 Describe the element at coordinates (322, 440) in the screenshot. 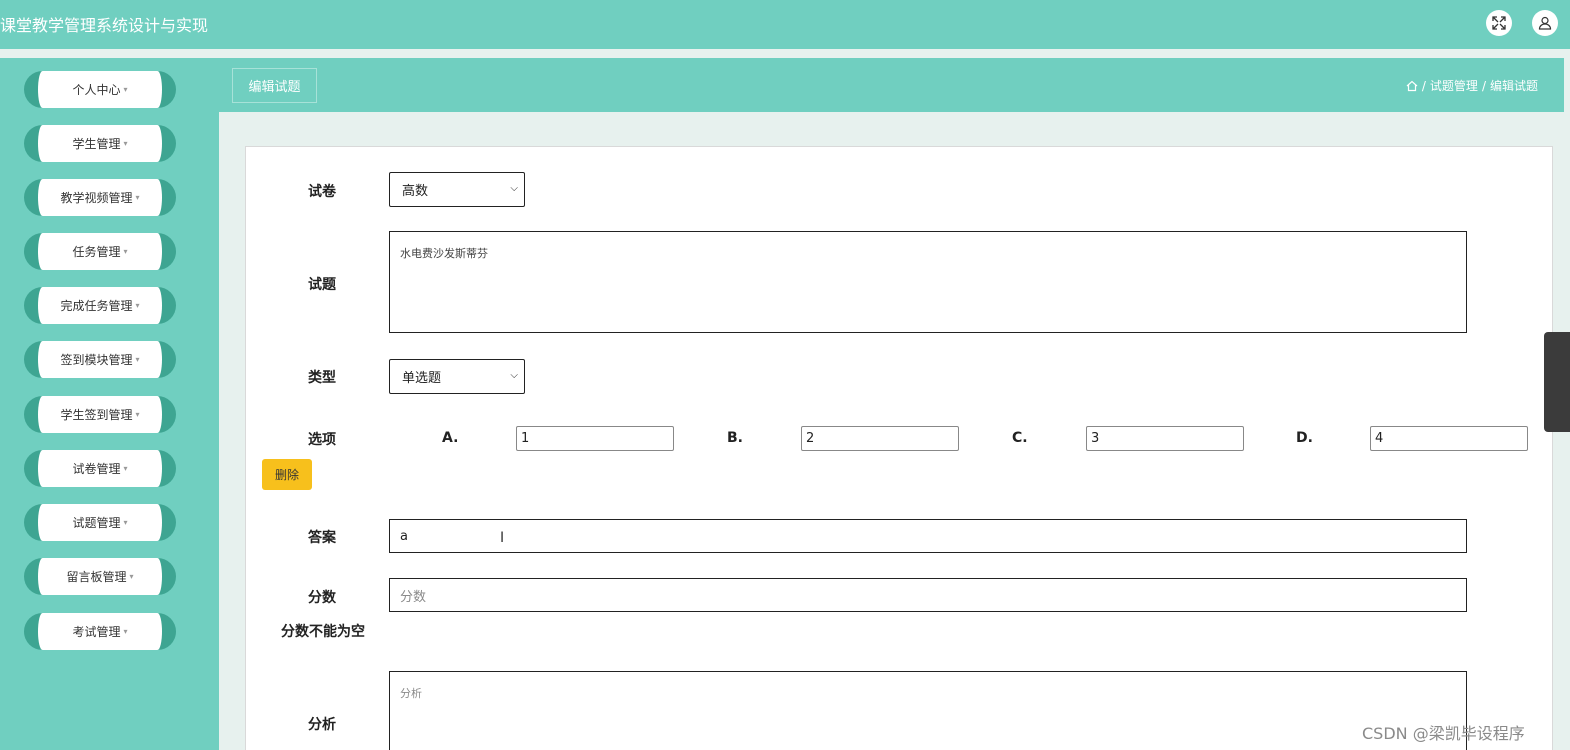

I see `options-label: 选项` at that location.